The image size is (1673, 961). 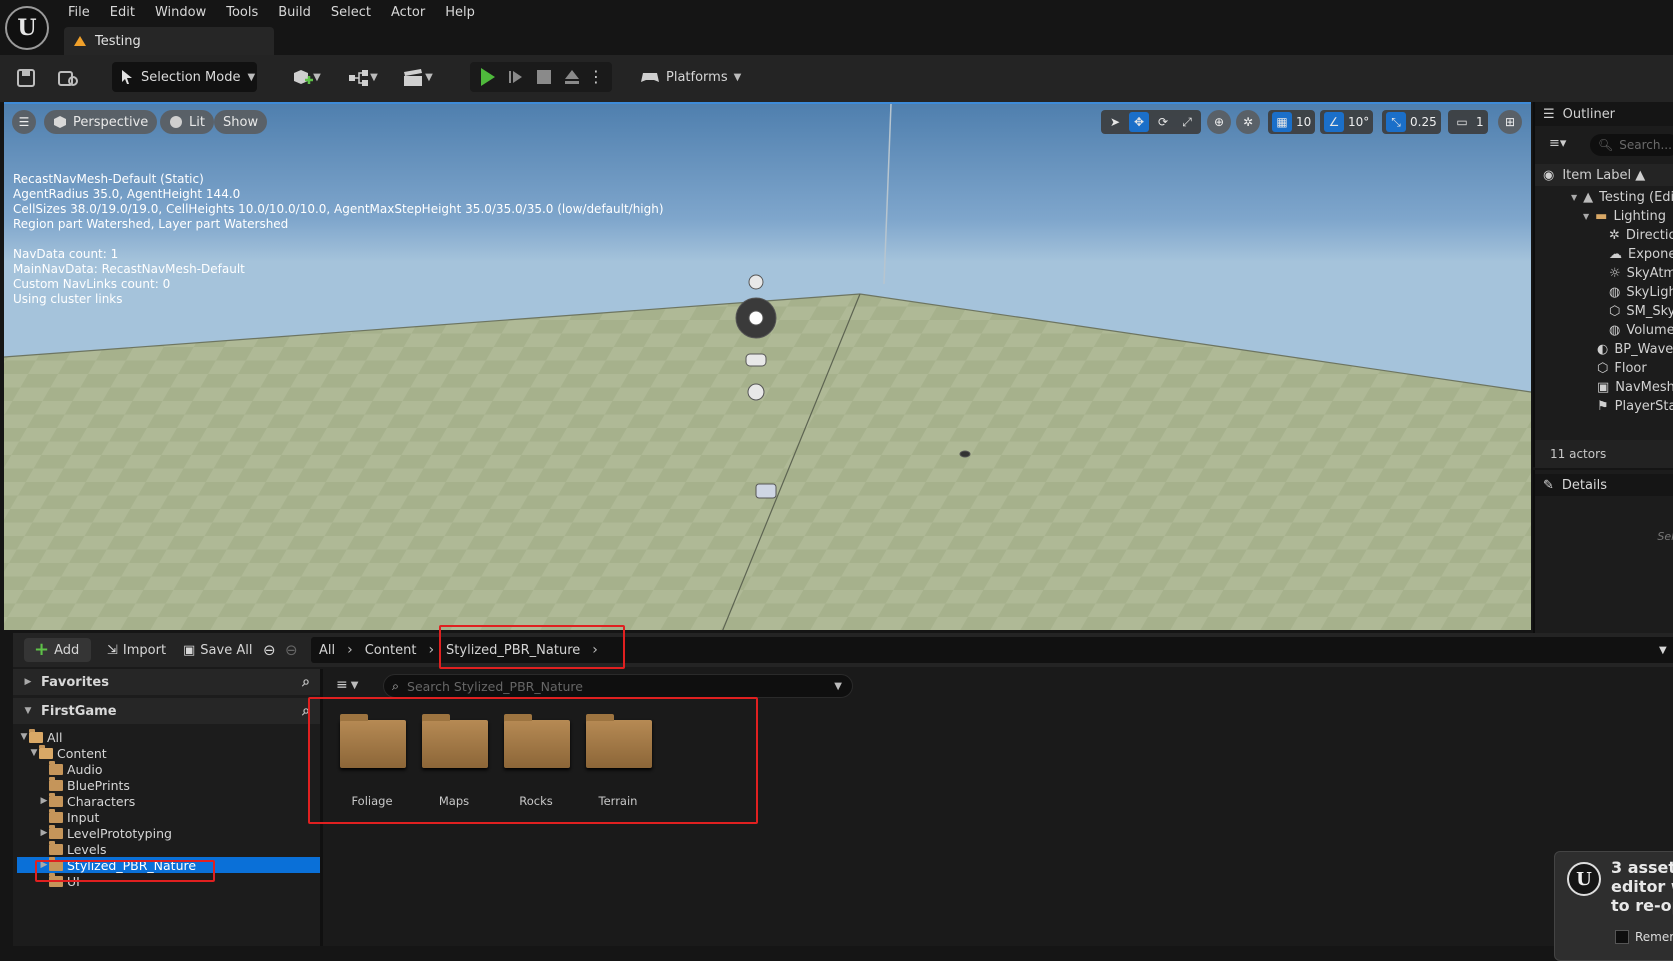 What do you see at coordinates (168, 816) in the screenshot?
I see `tree-item-input: Input` at bounding box center [168, 816].